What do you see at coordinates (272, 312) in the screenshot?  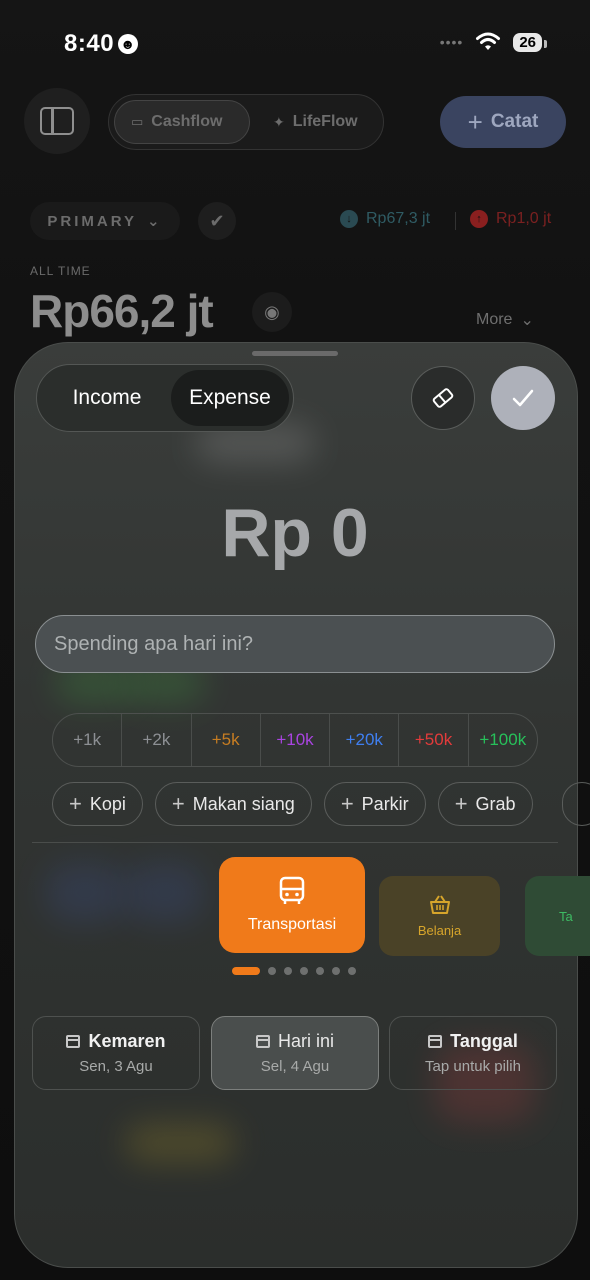 I see `eye-icon: ◉` at bounding box center [272, 312].